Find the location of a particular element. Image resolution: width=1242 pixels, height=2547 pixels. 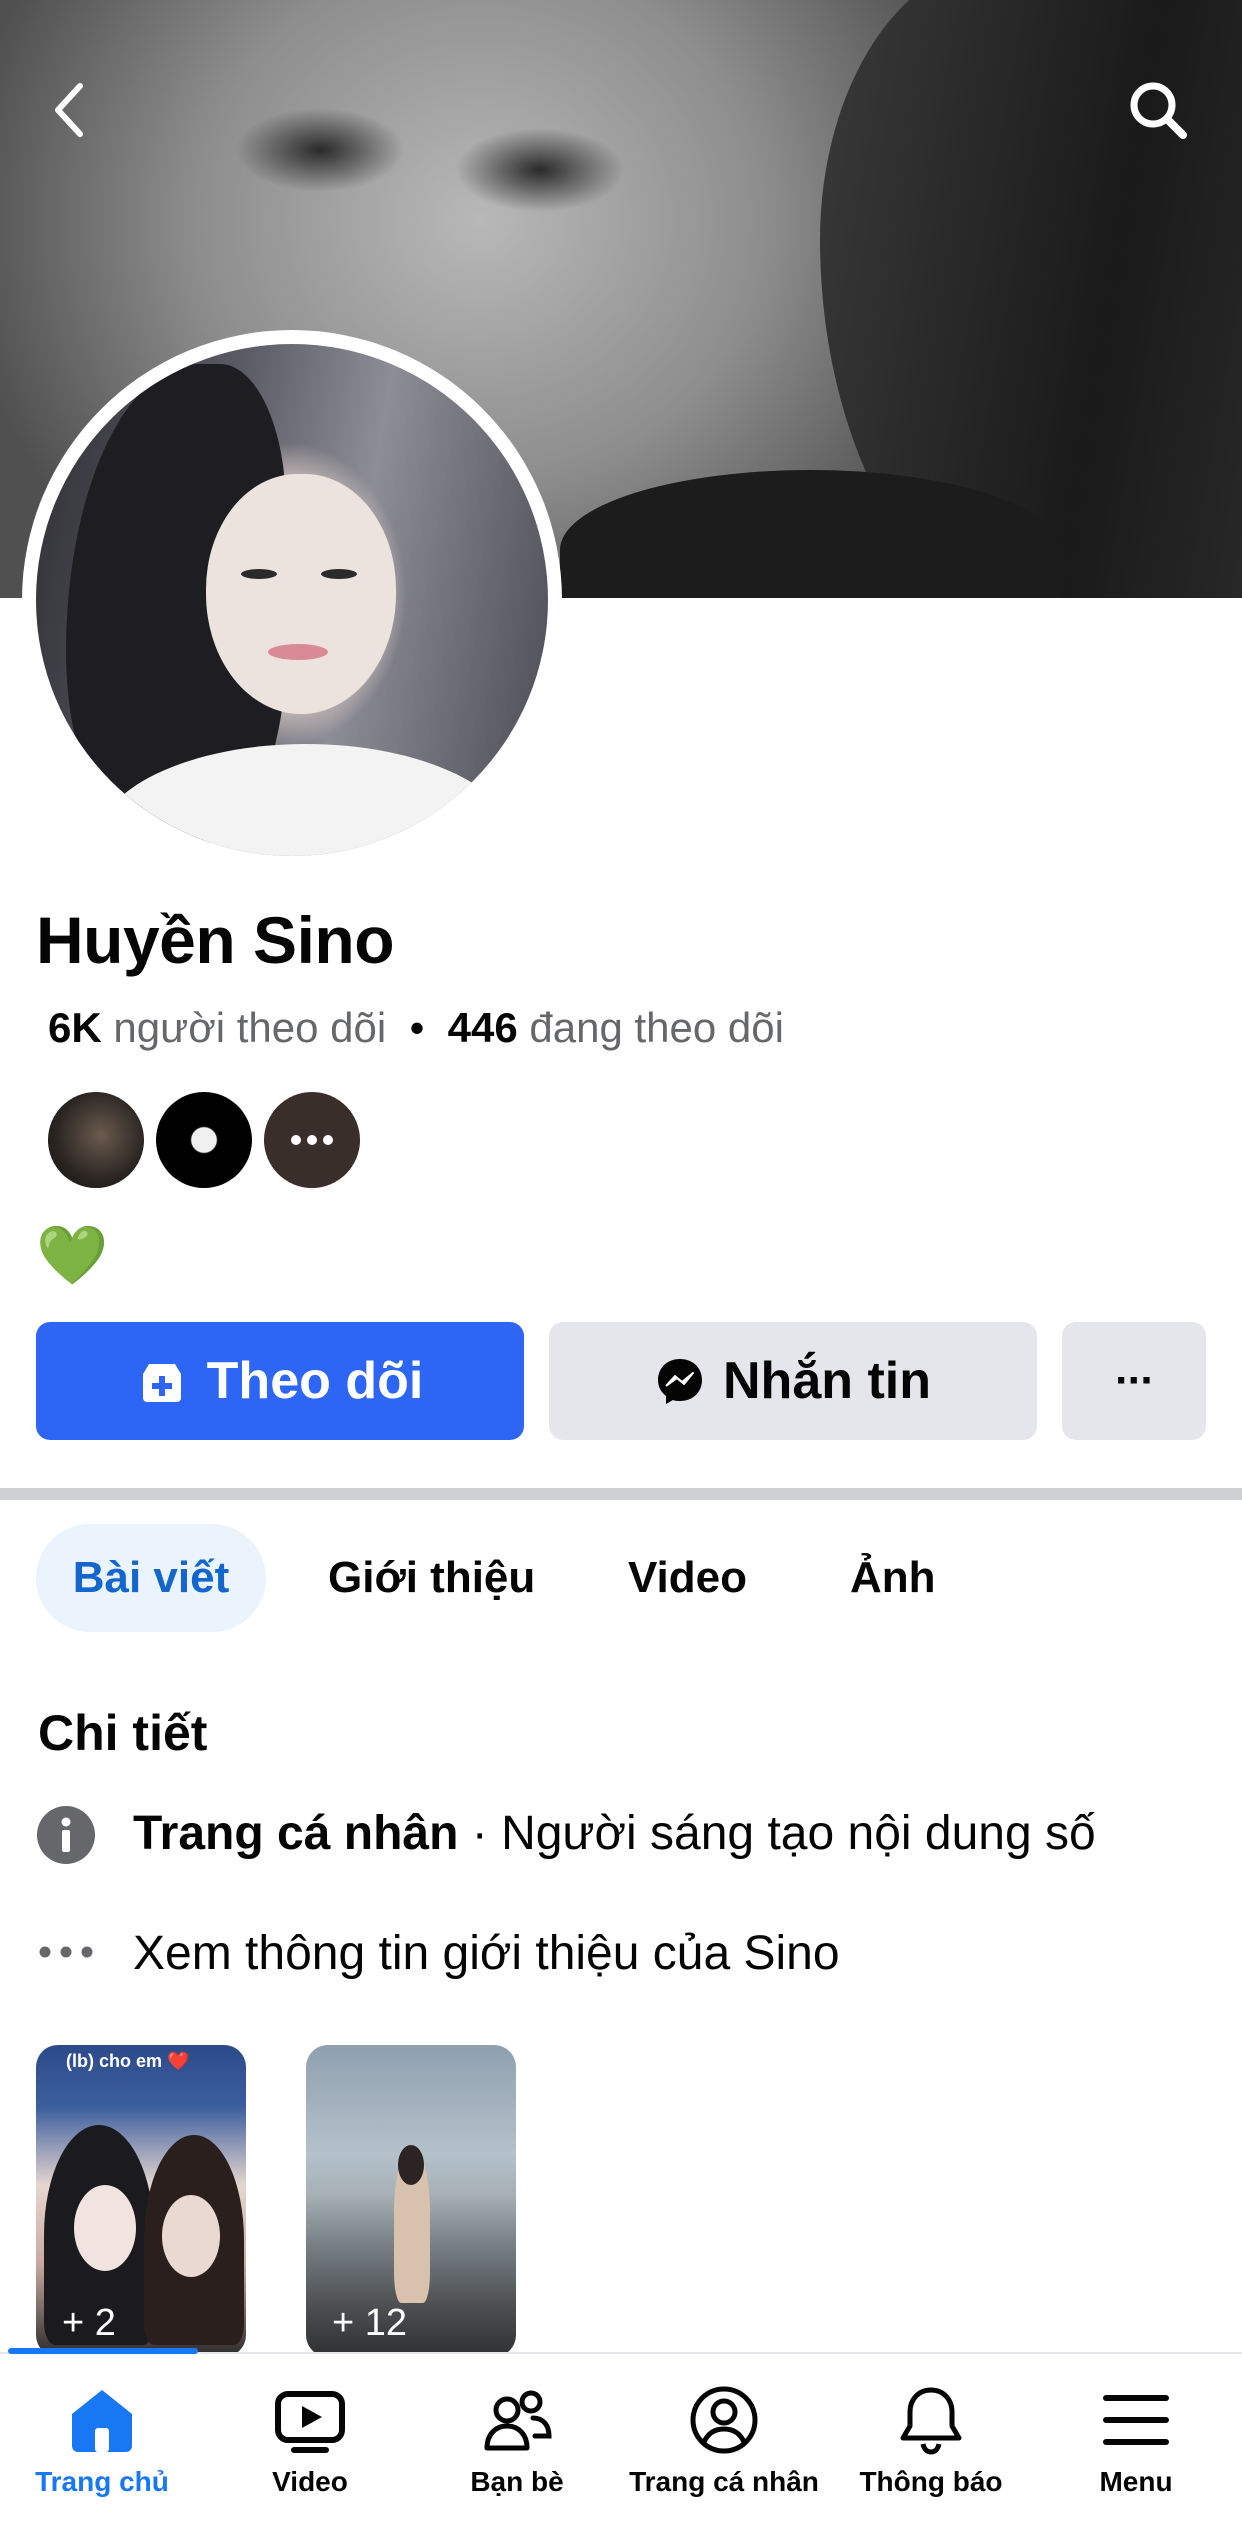

following-count: 446 is located at coordinates (482, 1027).